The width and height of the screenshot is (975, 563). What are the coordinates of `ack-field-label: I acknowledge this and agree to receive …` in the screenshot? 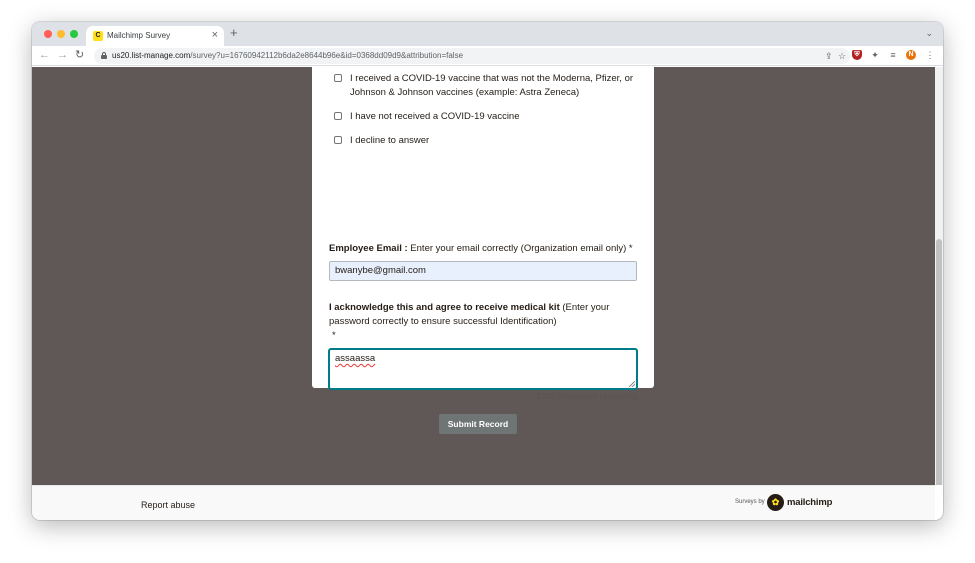 It's located at (484, 322).